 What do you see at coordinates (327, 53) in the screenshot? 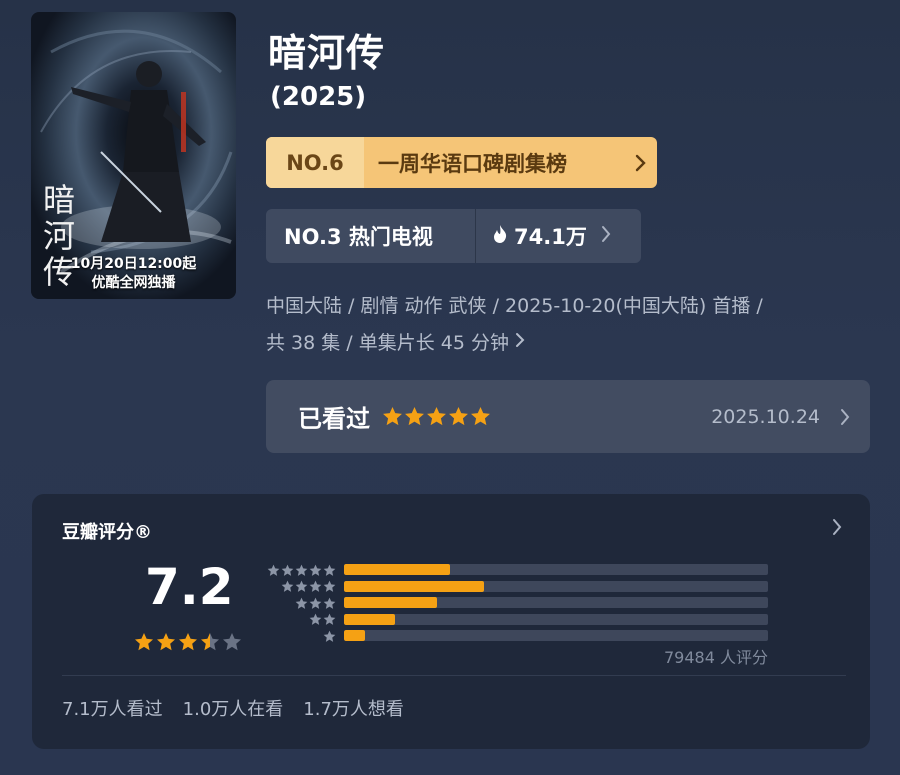
I see `page-title: 暗河传` at bounding box center [327, 53].